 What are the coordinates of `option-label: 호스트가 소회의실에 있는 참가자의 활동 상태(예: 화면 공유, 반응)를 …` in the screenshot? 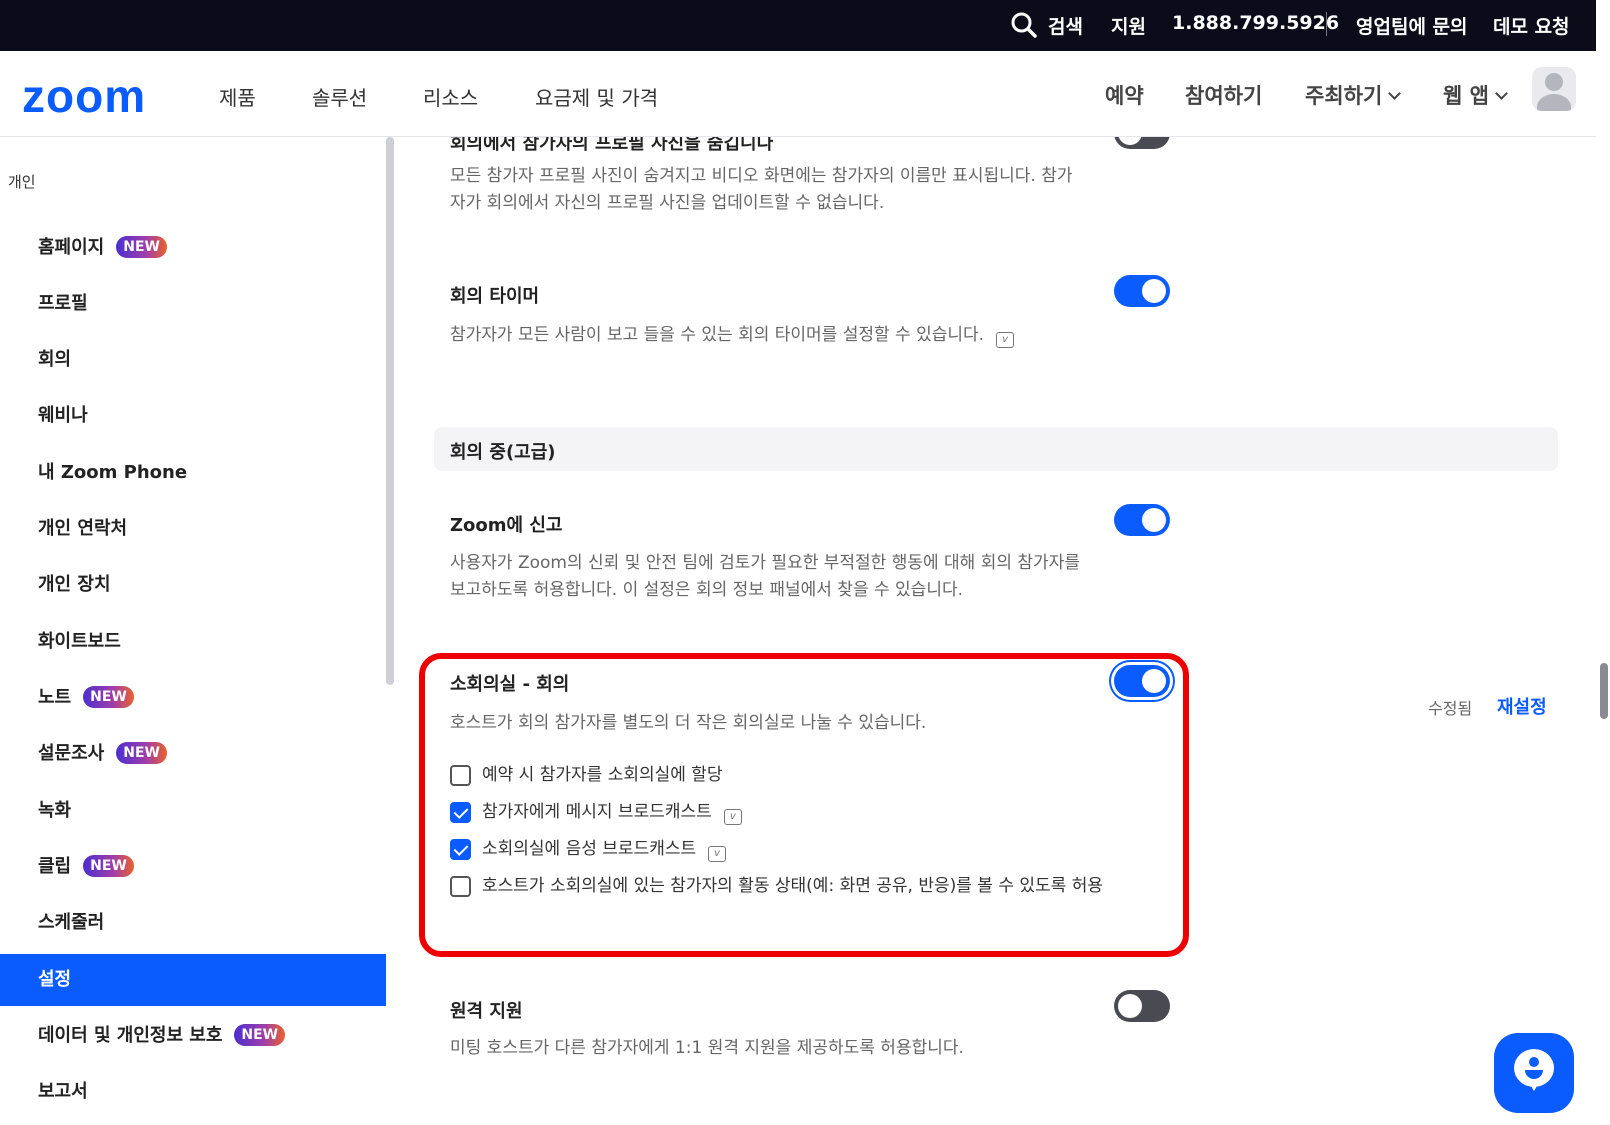 It's located at (793, 886).